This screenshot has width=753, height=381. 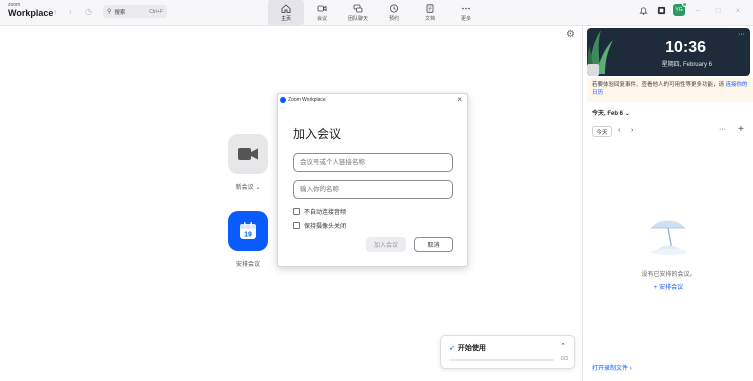 What do you see at coordinates (669, 237) in the screenshot?
I see `beach-umbrella-illustration-icon` at bounding box center [669, 237].